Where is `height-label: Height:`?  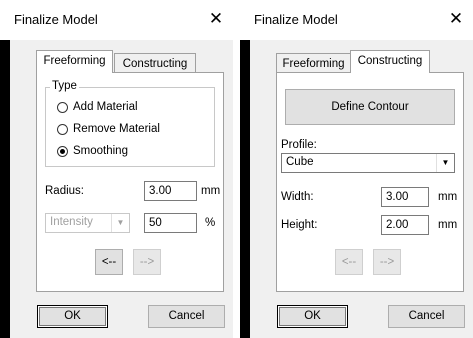 height-label: Height: is located at coordinates (299, 225).